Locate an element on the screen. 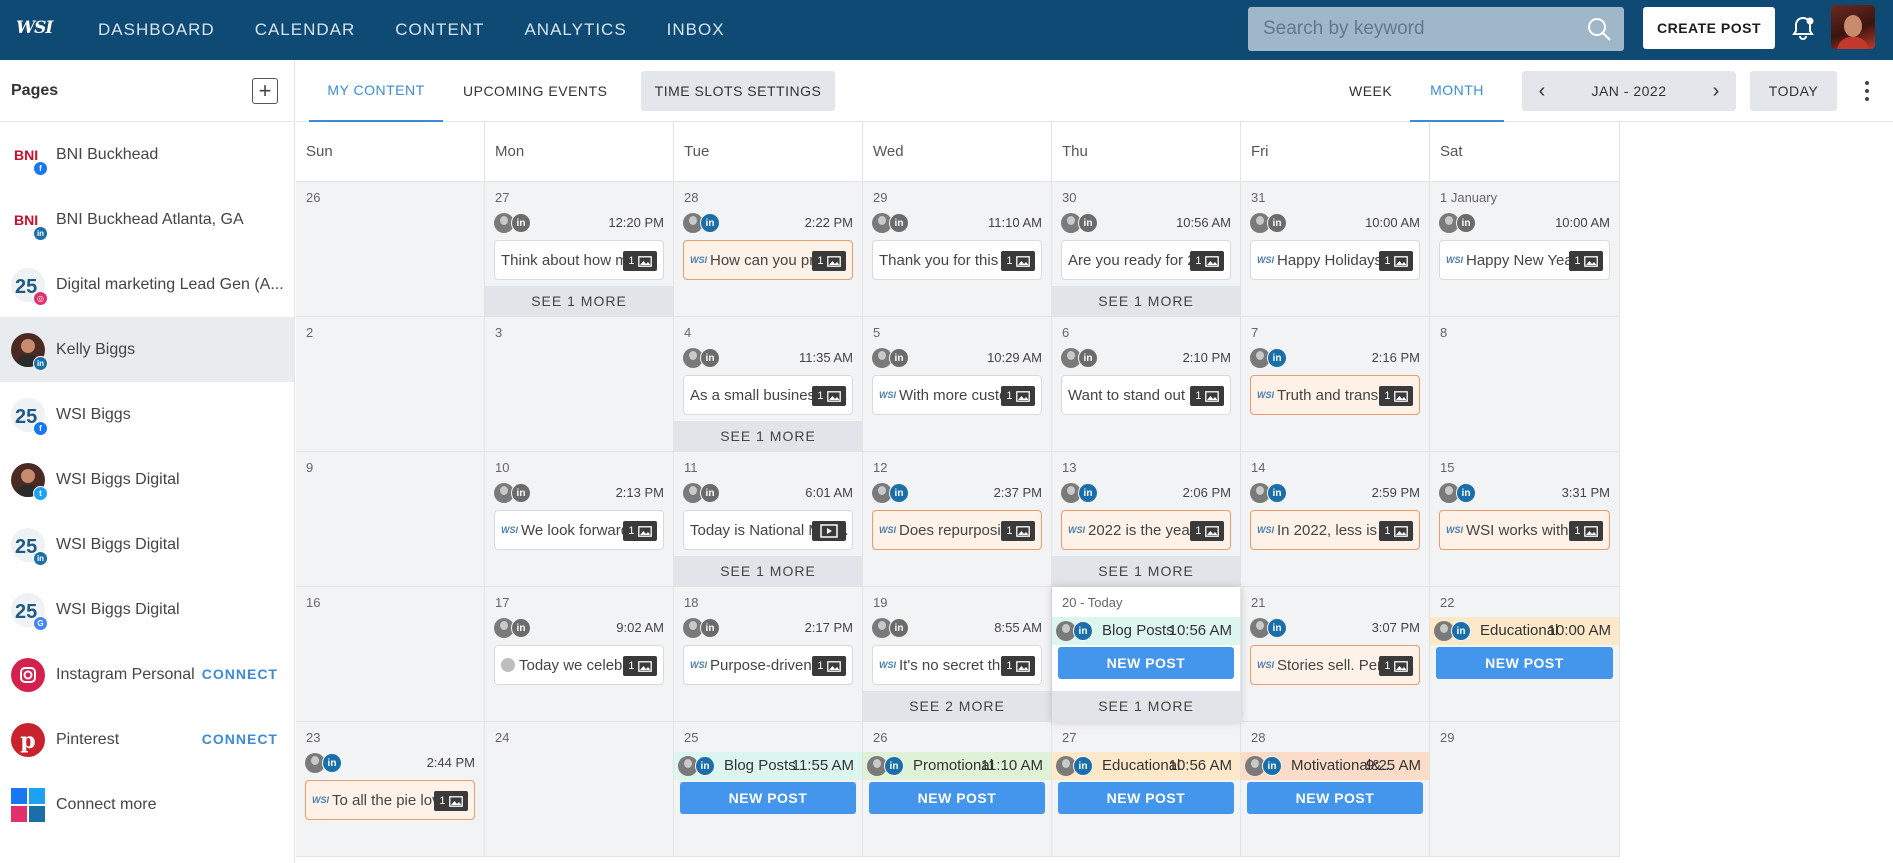 This screenshot has width=1893, height=863. calendar-day: 16 is located at coordinates (390, 654).